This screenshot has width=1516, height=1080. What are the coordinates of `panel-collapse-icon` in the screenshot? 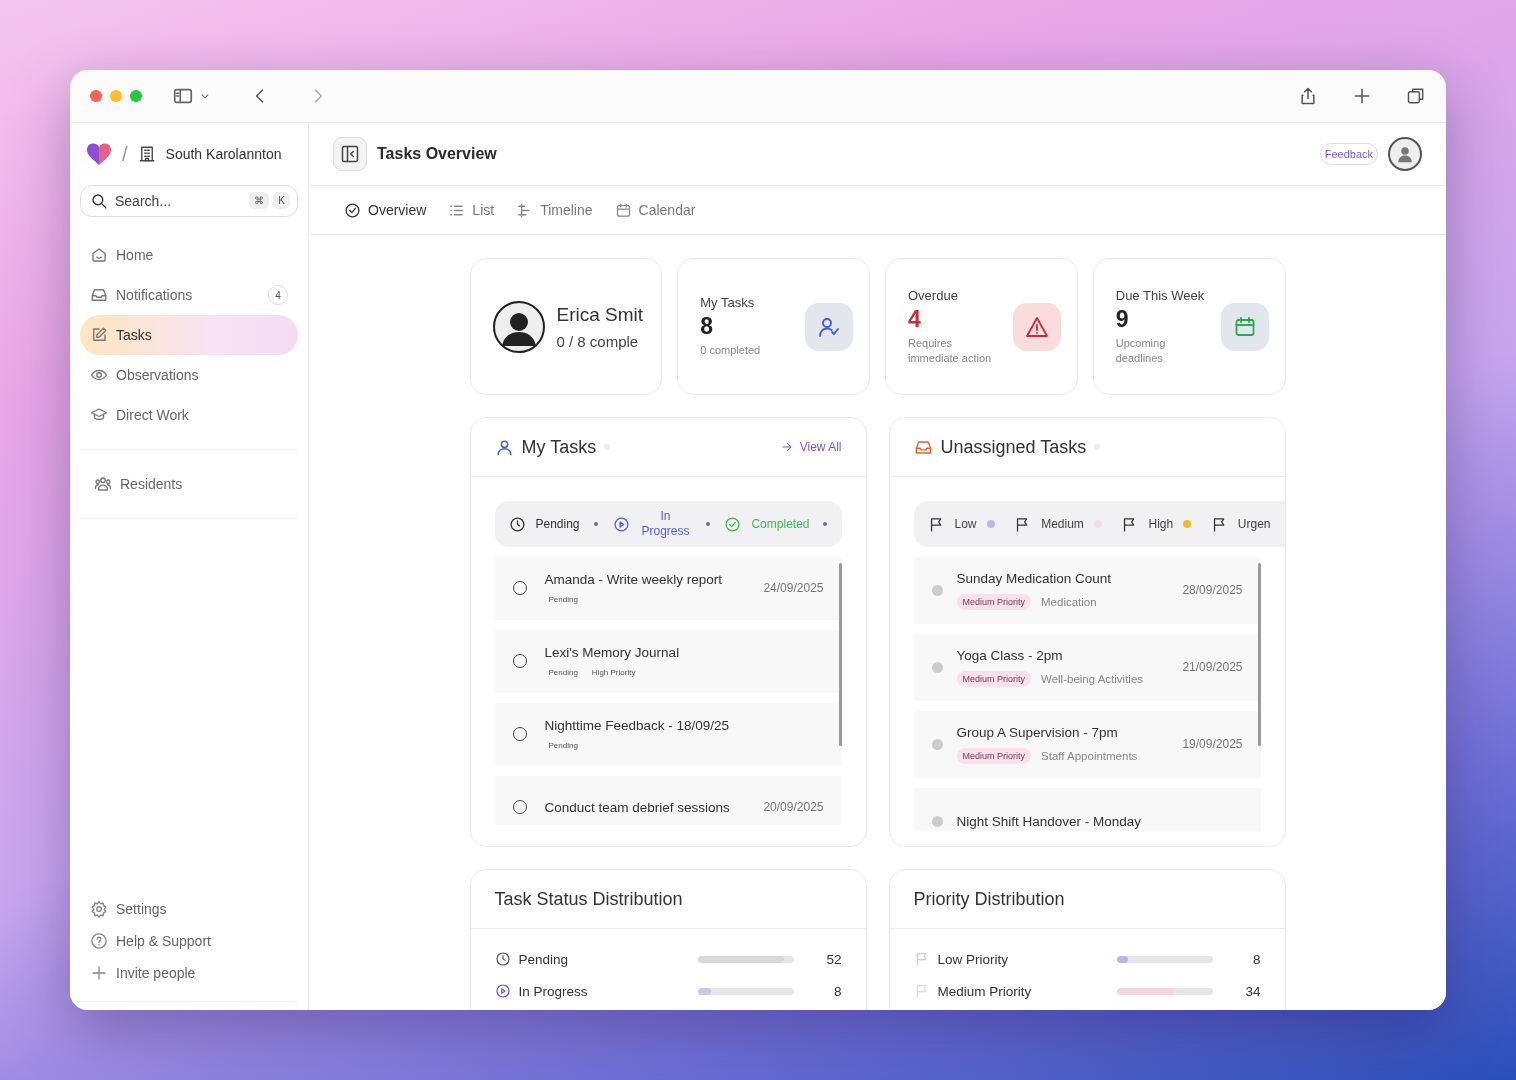 It's located at (350, 154).